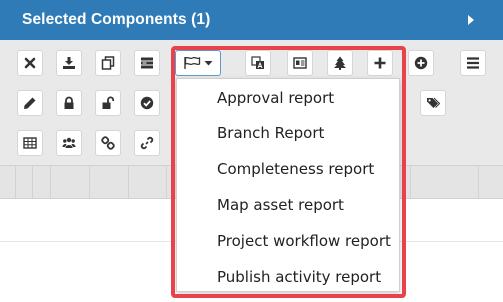  What do you see at coordinates (471, 20) in the screenshot?
I see `expand-caret-icon` at bounding box center [471, 20].